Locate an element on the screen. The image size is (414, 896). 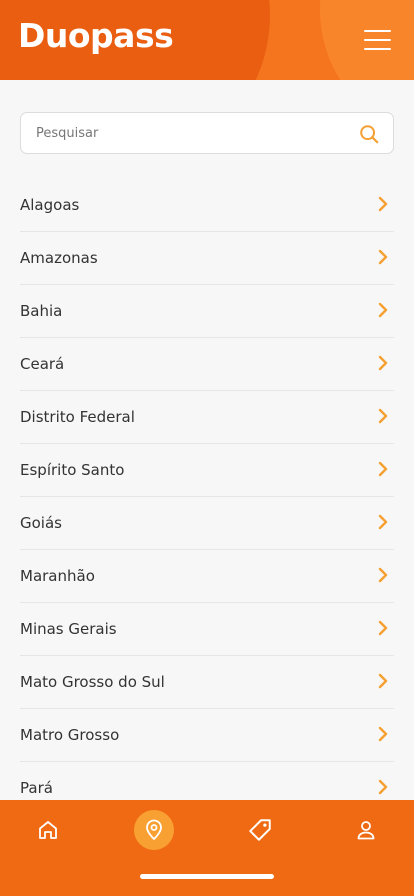
location-pin-icon is located at coordinates (154, 829).